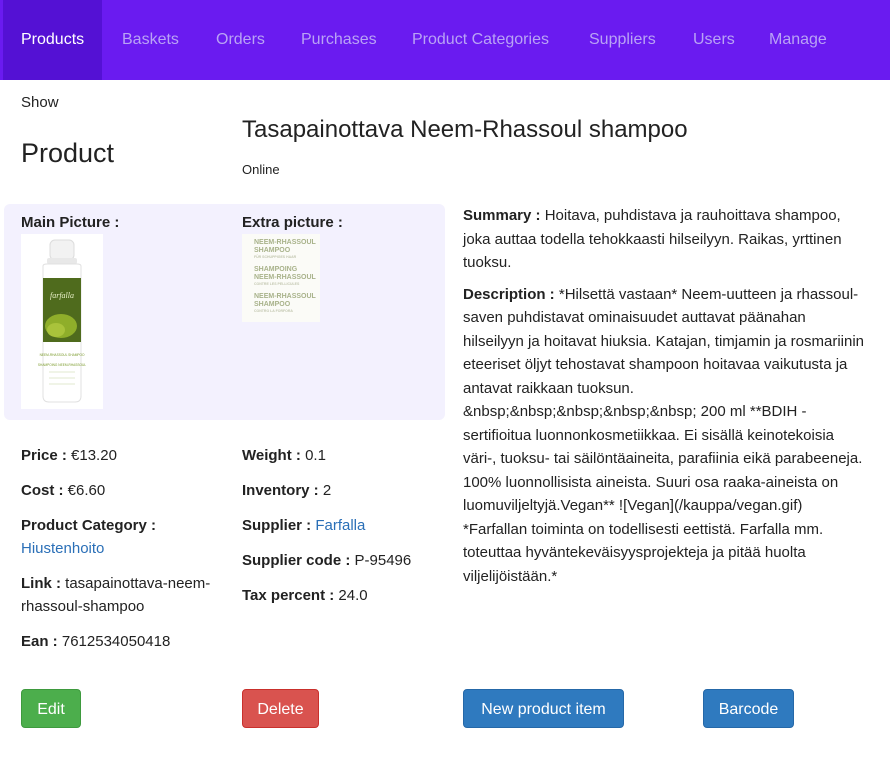  What do you see at coordinates (261, 169) in the screenshot?
I see `product-status: Online` at bounding box center [261, 169].